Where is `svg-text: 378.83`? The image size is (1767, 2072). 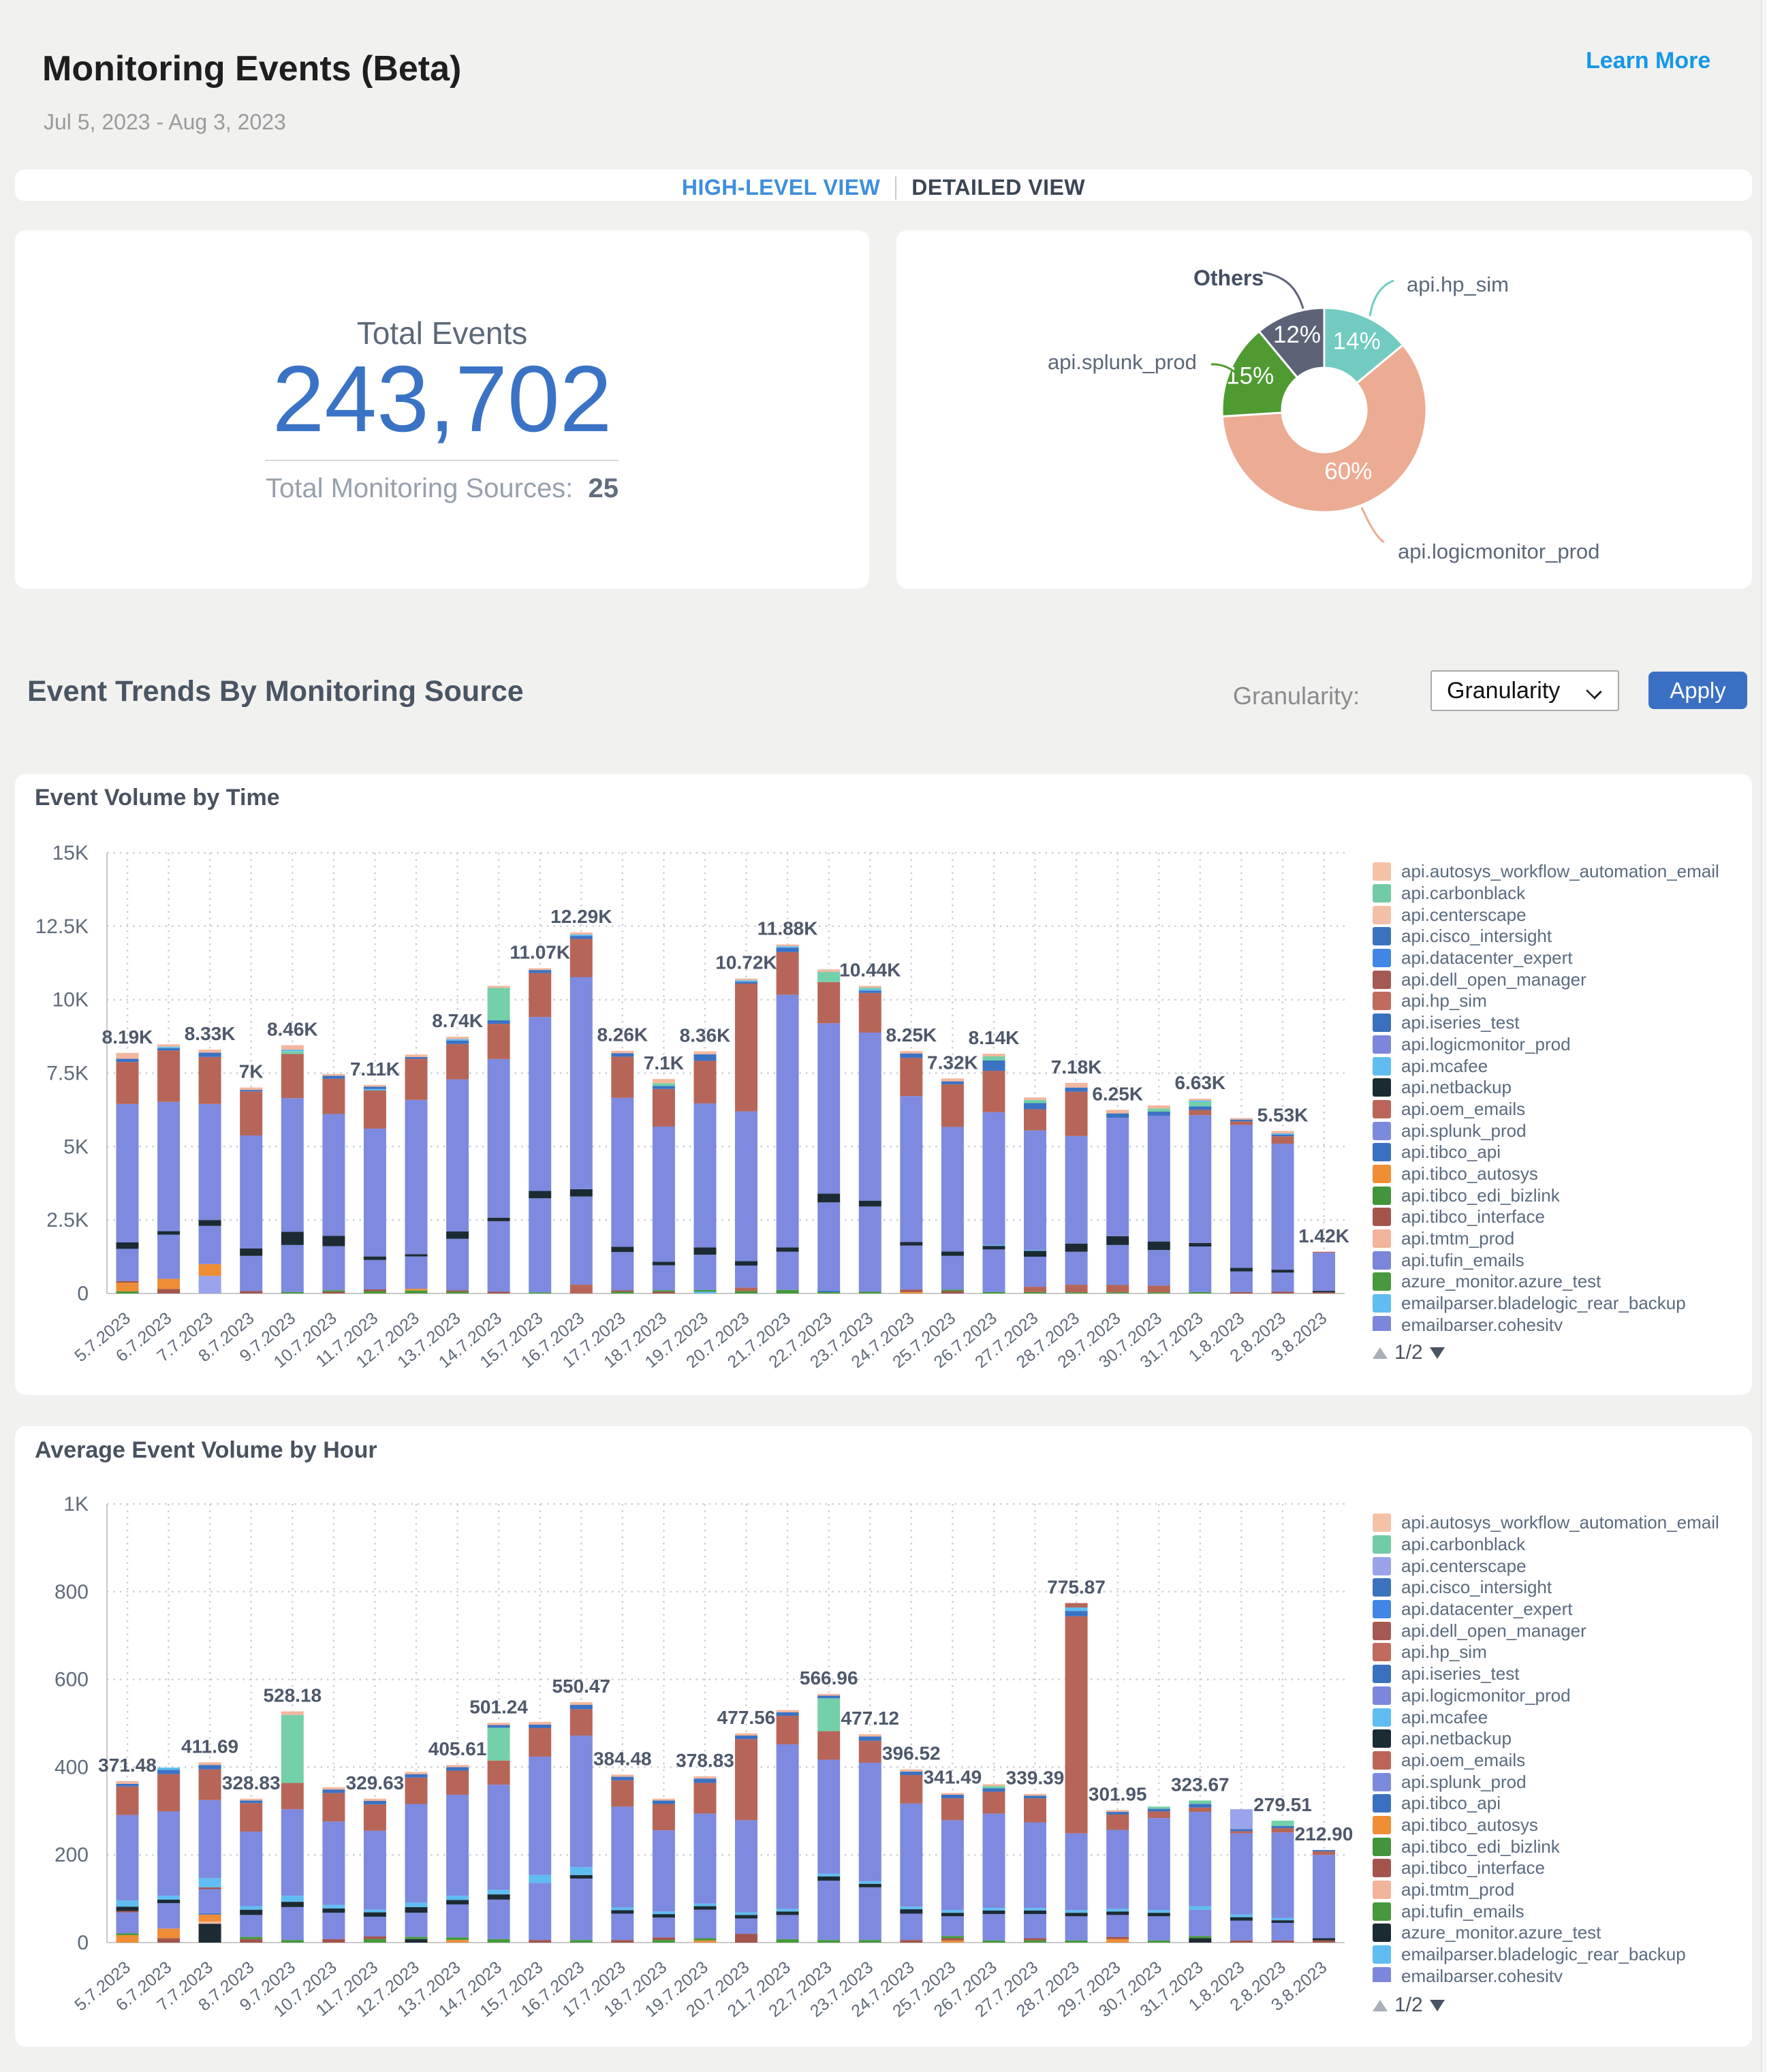 svg-text: 378.83 is located at coordinates (705, 1760).